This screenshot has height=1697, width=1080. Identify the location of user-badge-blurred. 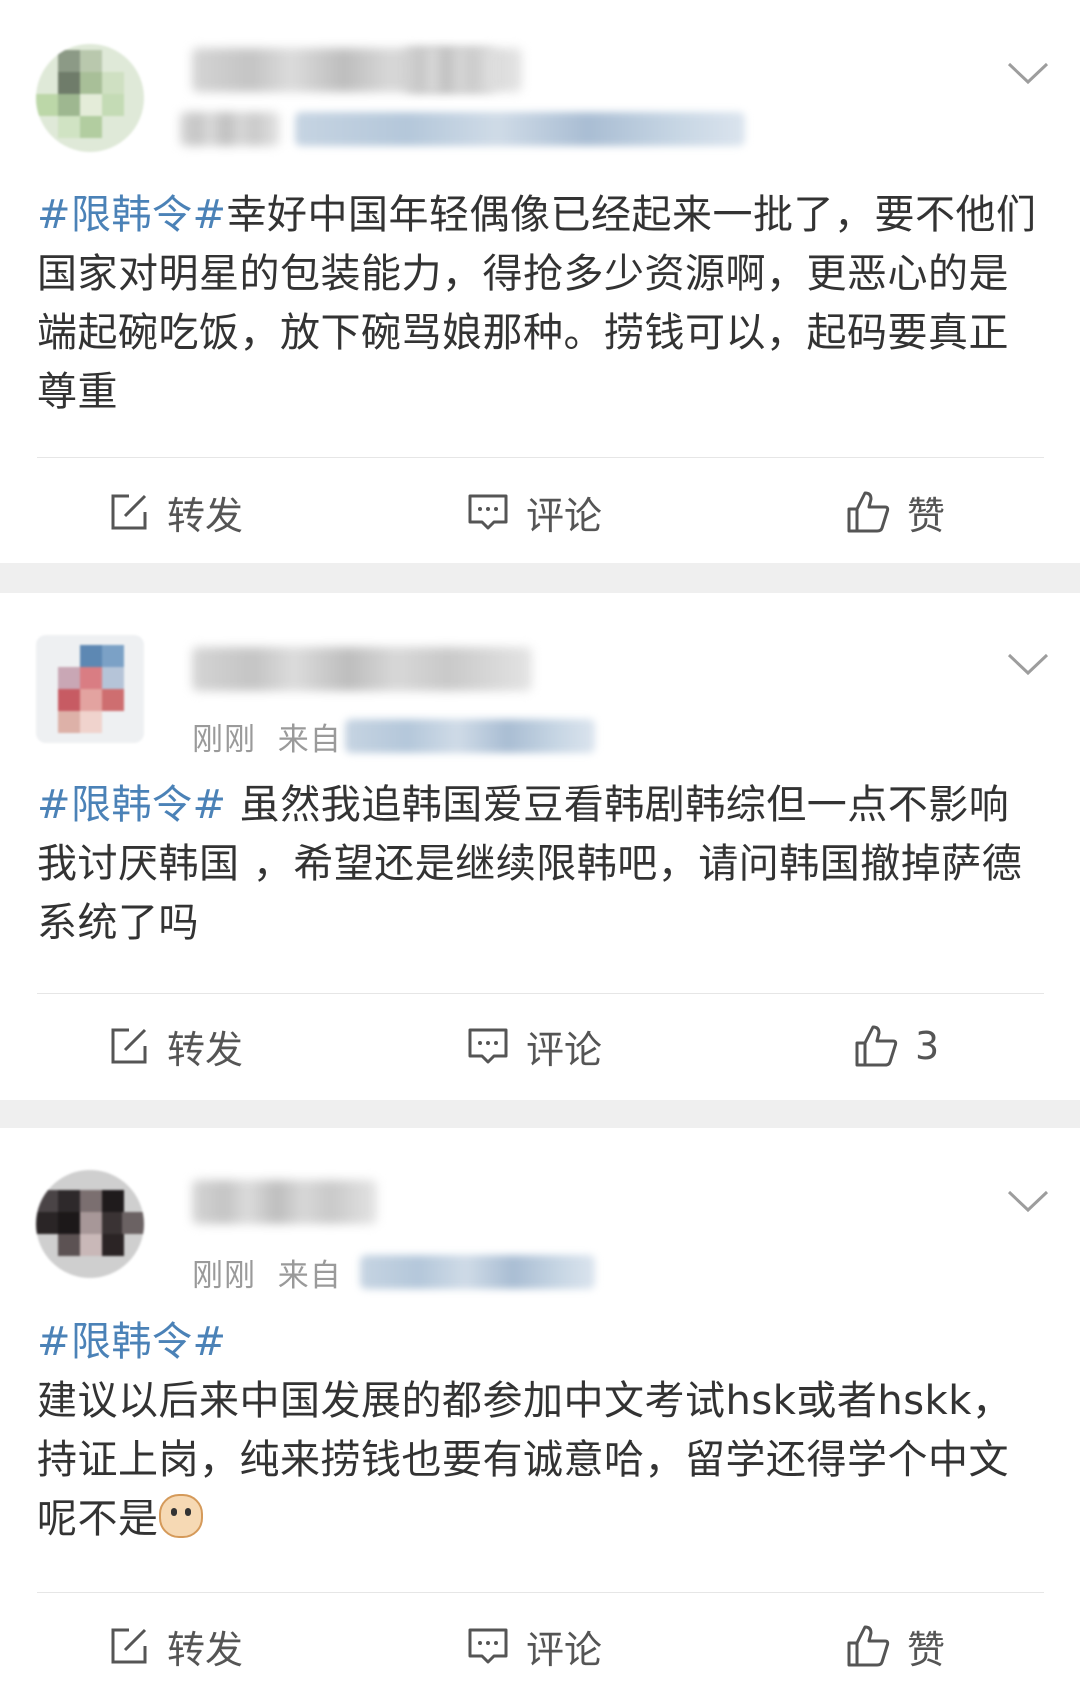
(450, 70).